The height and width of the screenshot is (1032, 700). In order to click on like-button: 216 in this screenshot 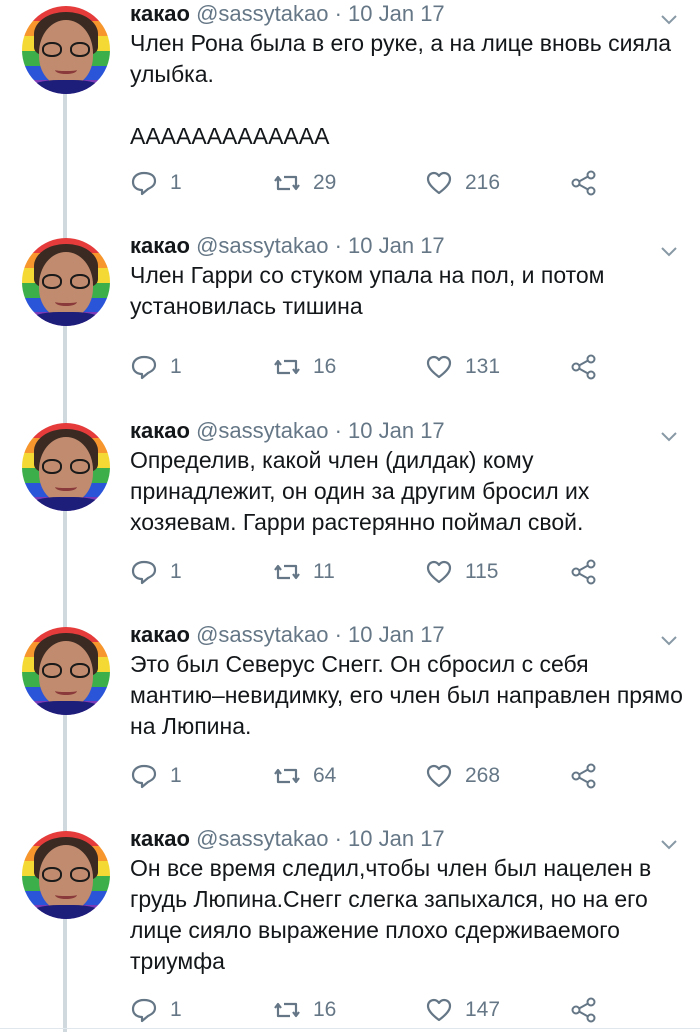, I will do `click(462, 183)`.